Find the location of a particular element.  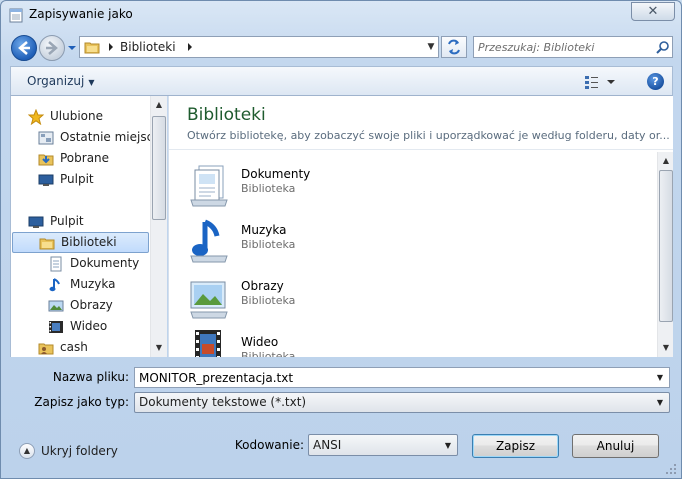

chevron-up-icon: ▲ is located at coordinates (27, 451).